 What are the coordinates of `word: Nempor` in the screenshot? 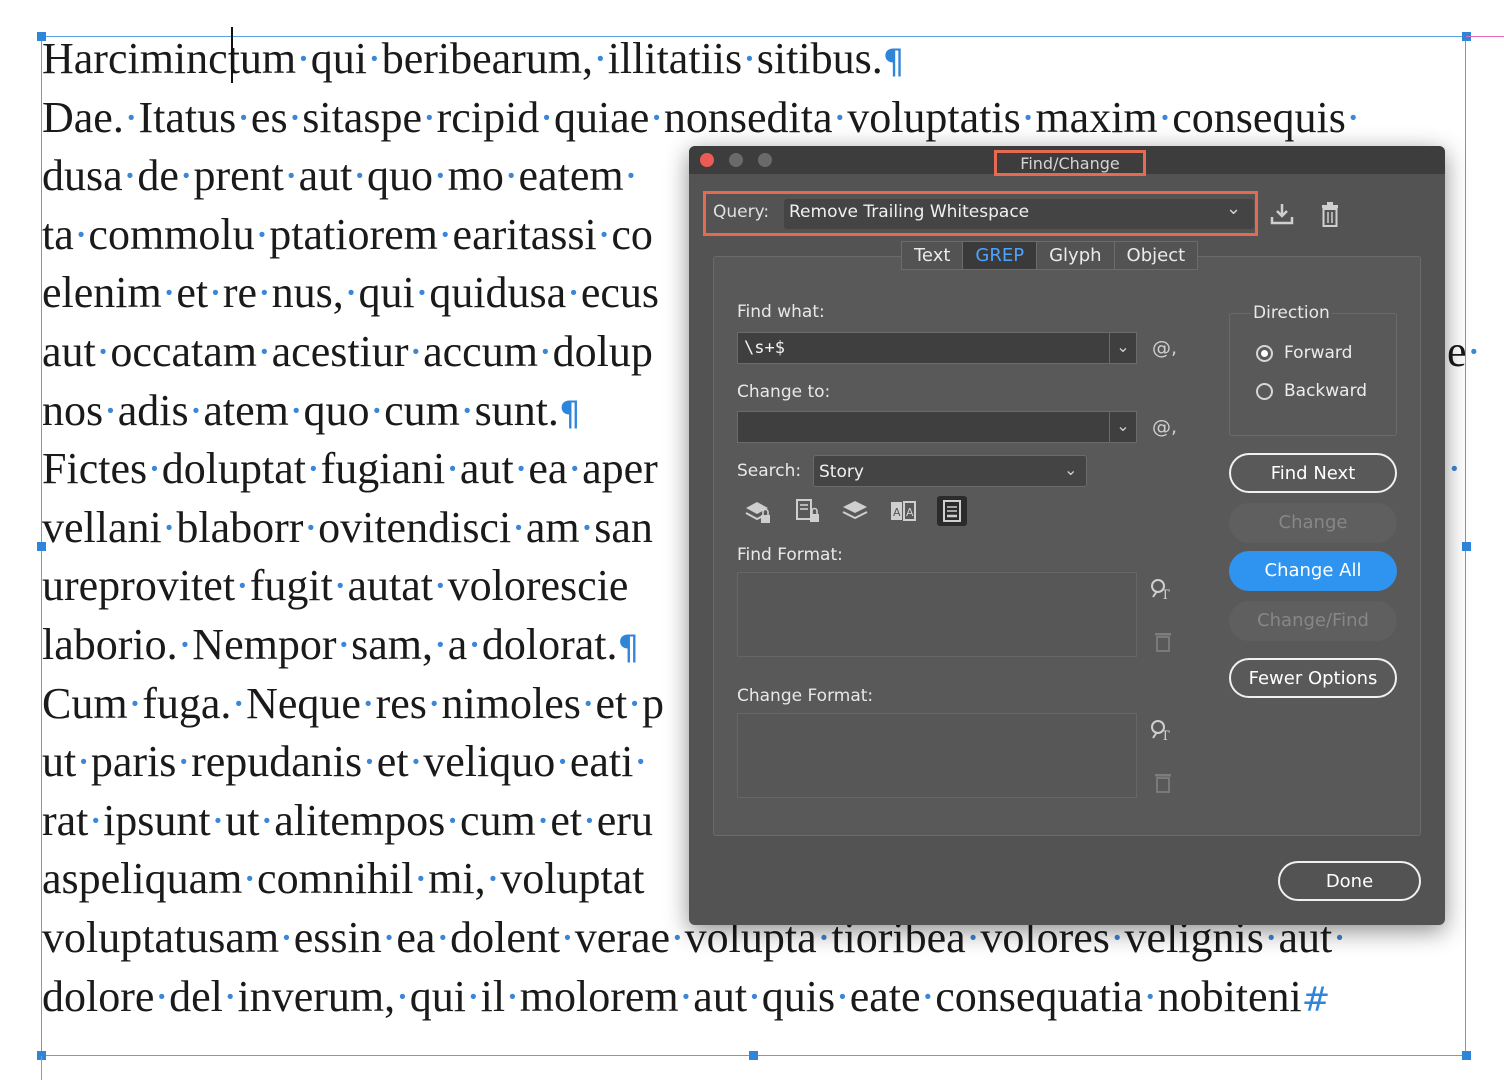 It's located at (264, 644).